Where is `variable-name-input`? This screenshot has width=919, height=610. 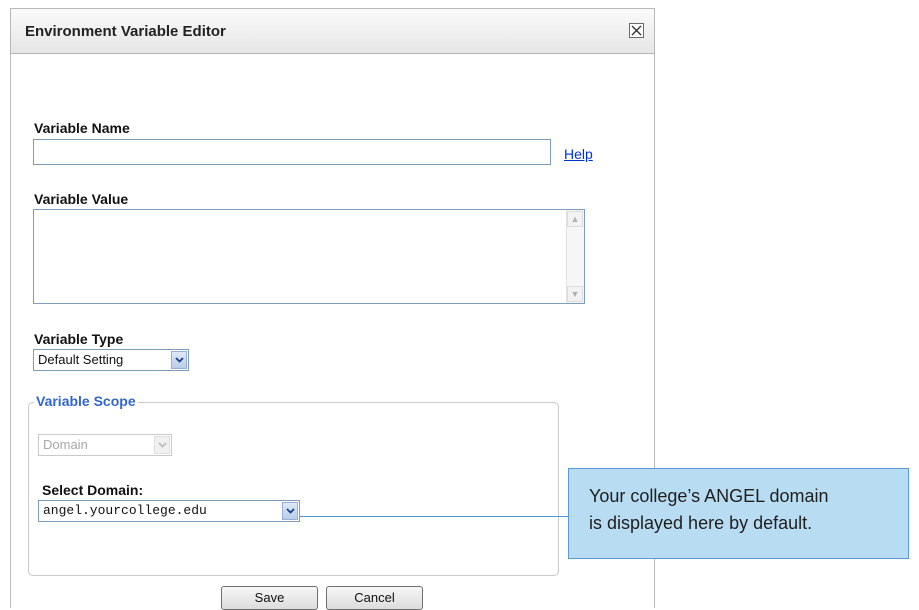
variable-name-input is located at coordinates (292, 152).